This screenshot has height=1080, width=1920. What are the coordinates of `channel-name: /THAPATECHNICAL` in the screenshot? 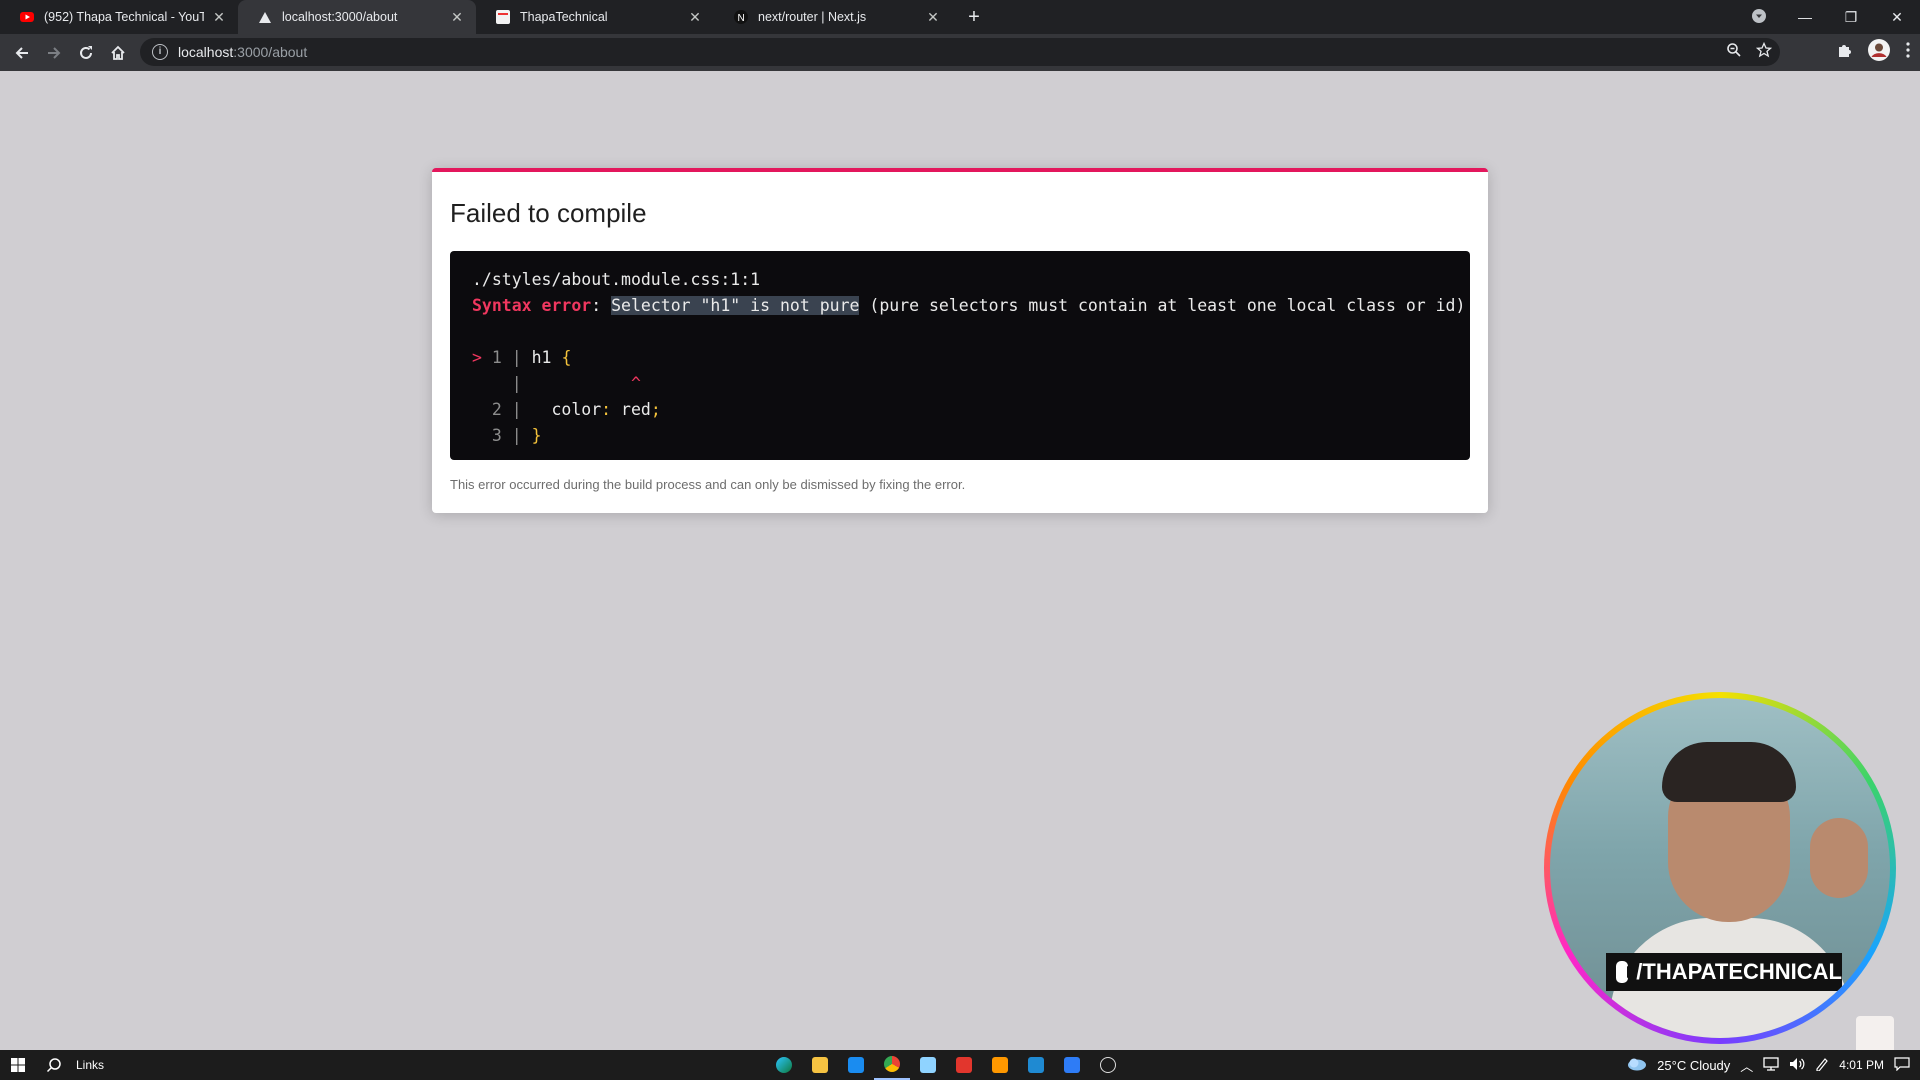 It's located at (1739, 971).